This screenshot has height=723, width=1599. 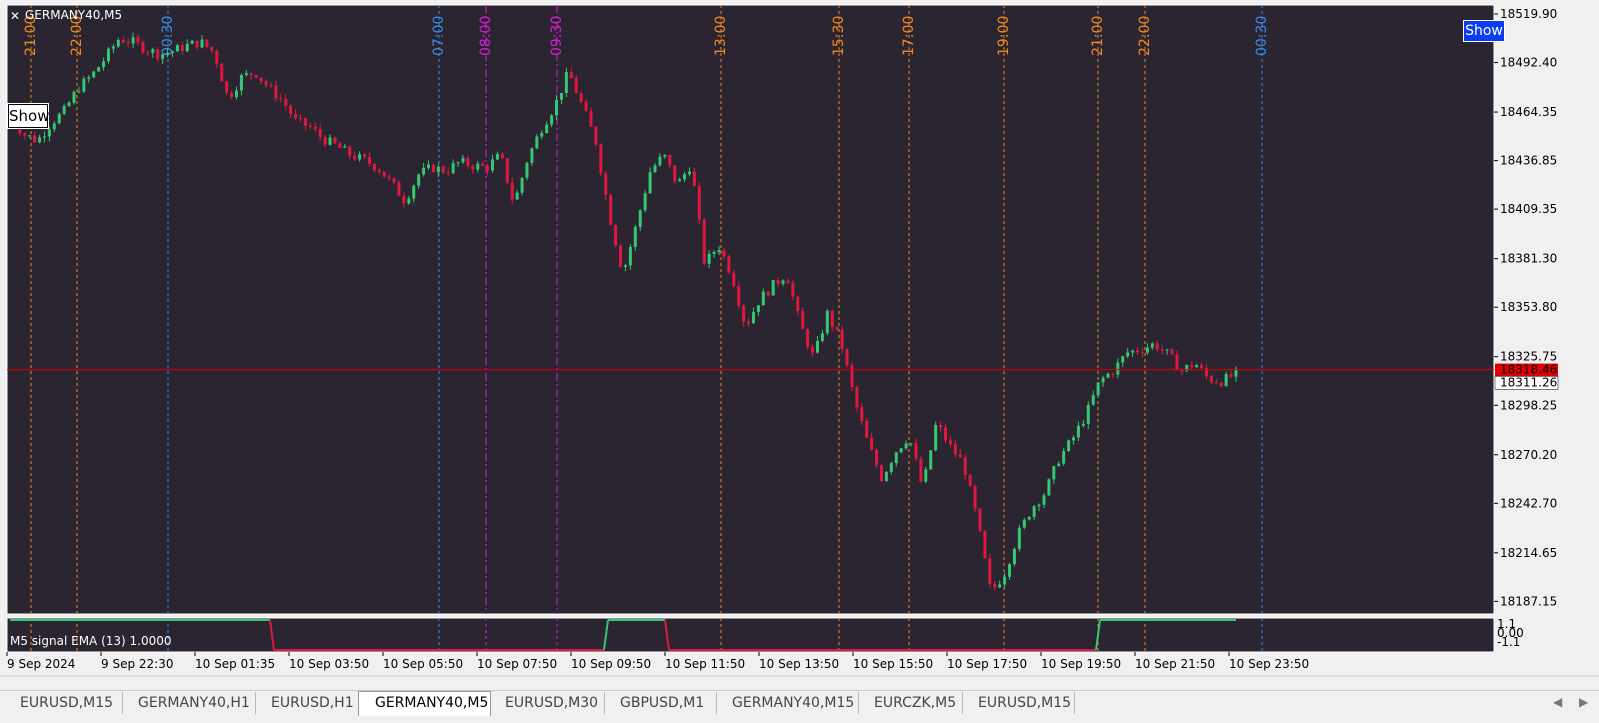 What do you see at coordinates (660, 703) in the screenshot?
I see `chart-tab-5: GBPUSD,M1` at bounding box center [660, 703].